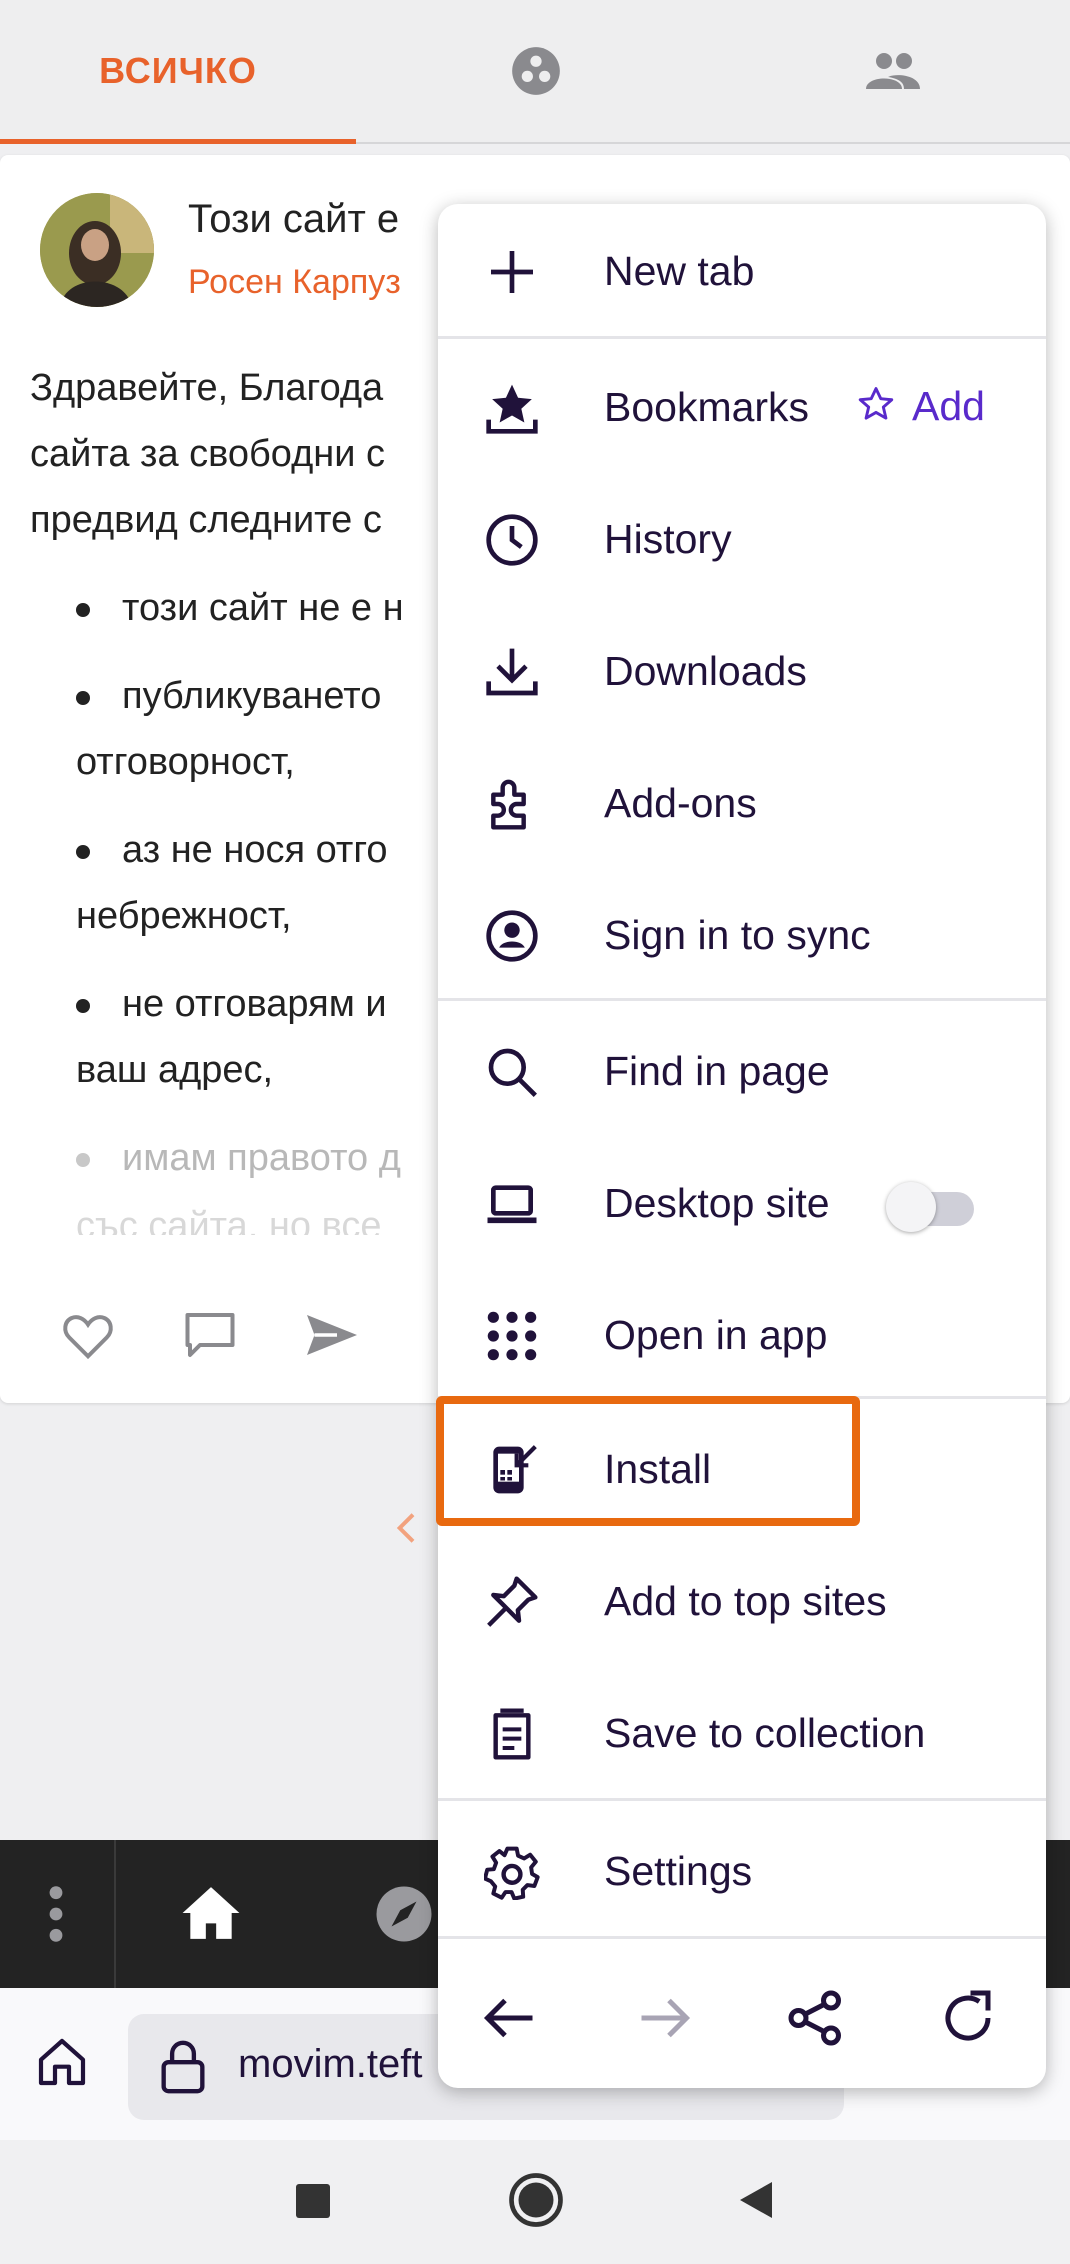 The width and height of the screenshot is (1070, 2264). I want to click on tab-contacts, so click(893, 71).